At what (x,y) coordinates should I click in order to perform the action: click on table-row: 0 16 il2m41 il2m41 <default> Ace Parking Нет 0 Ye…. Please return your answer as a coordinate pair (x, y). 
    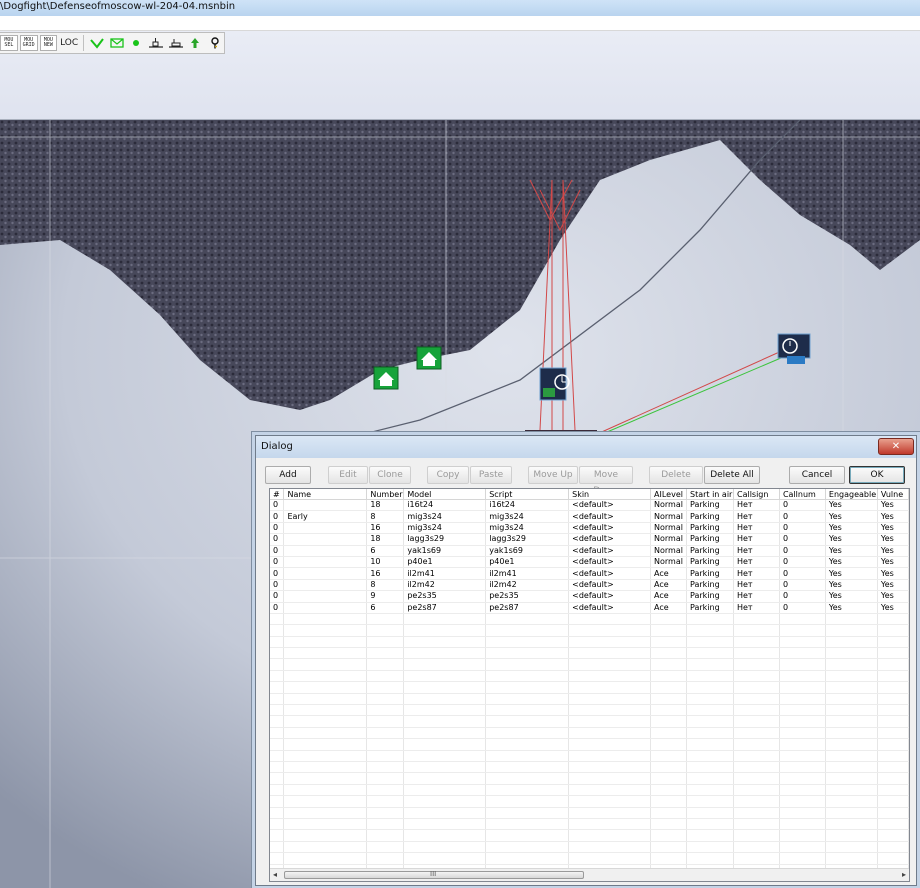
    Looking at the image, I should click on (589, 573).